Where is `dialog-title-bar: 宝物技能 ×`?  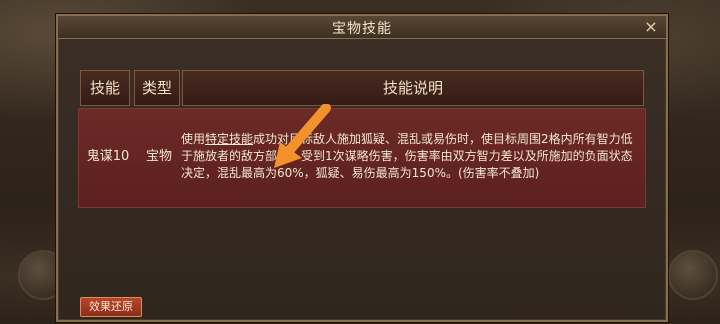 dialog-title-bar: 宝物技能 × is located at coordinates (362, 27).